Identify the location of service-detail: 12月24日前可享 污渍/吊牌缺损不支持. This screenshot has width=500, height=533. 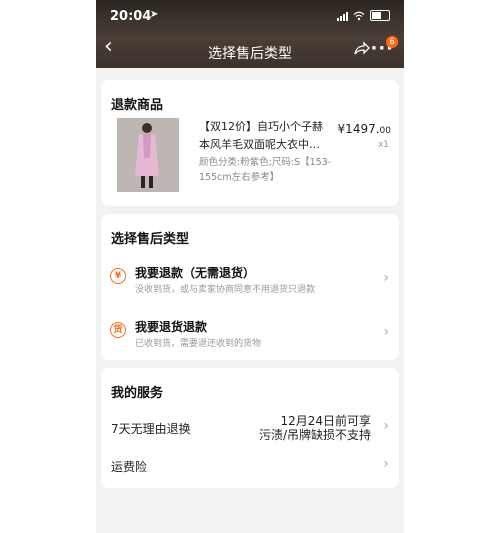
(315, 428).